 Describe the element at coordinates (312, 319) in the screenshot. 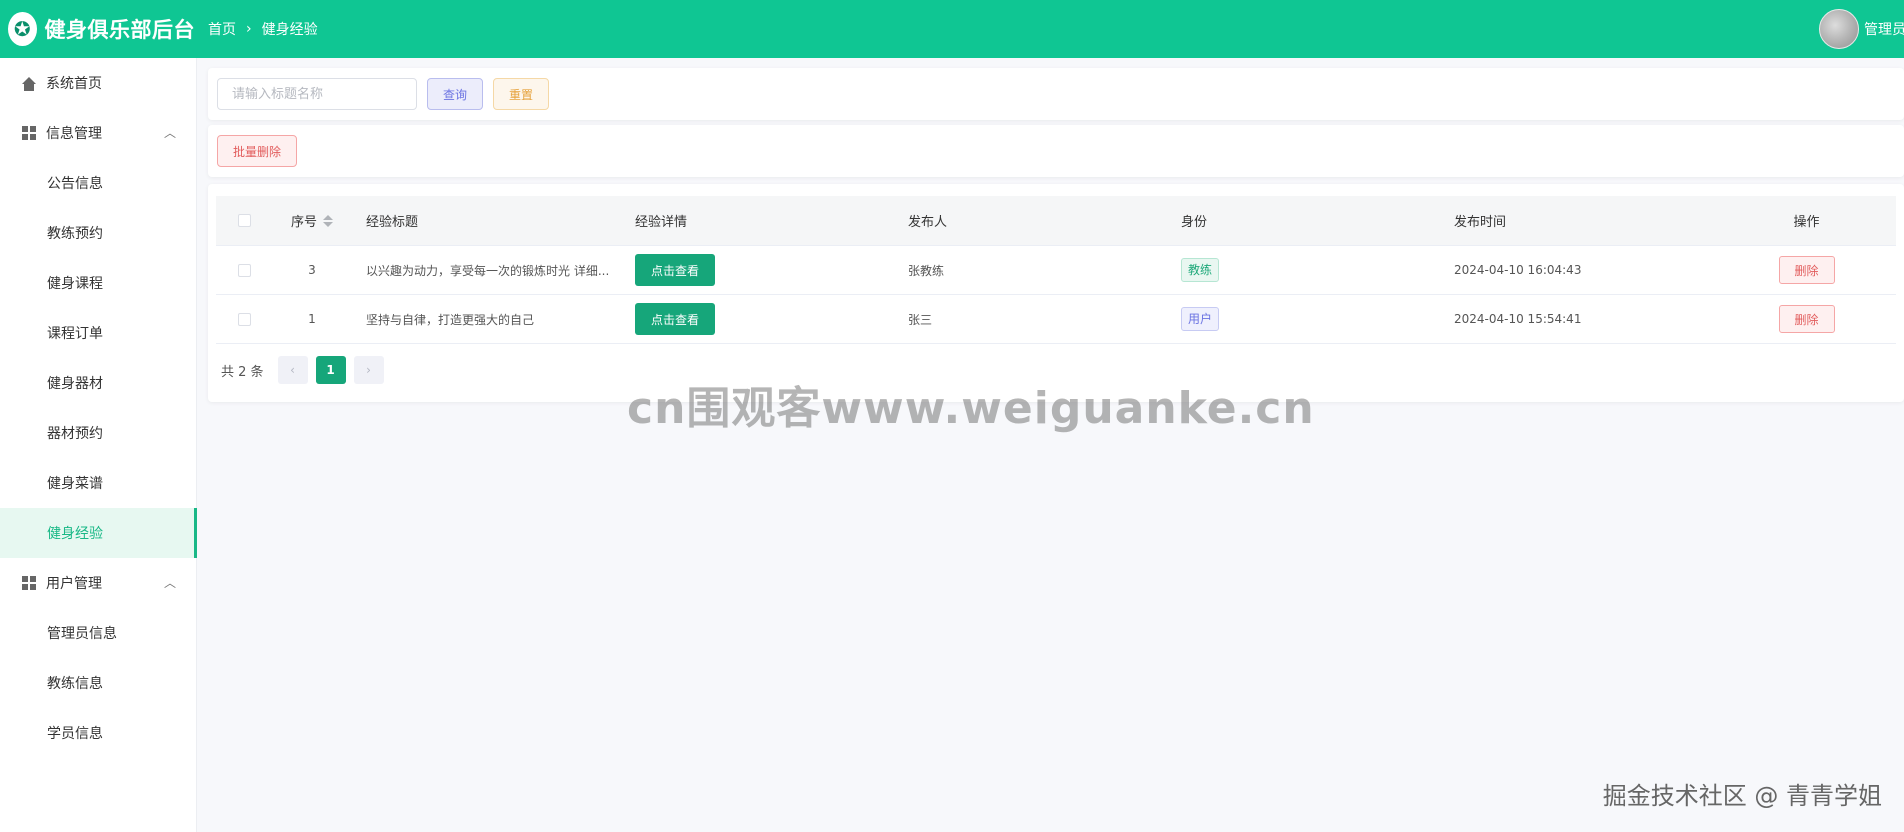

I see `row-no: 1` at that location.